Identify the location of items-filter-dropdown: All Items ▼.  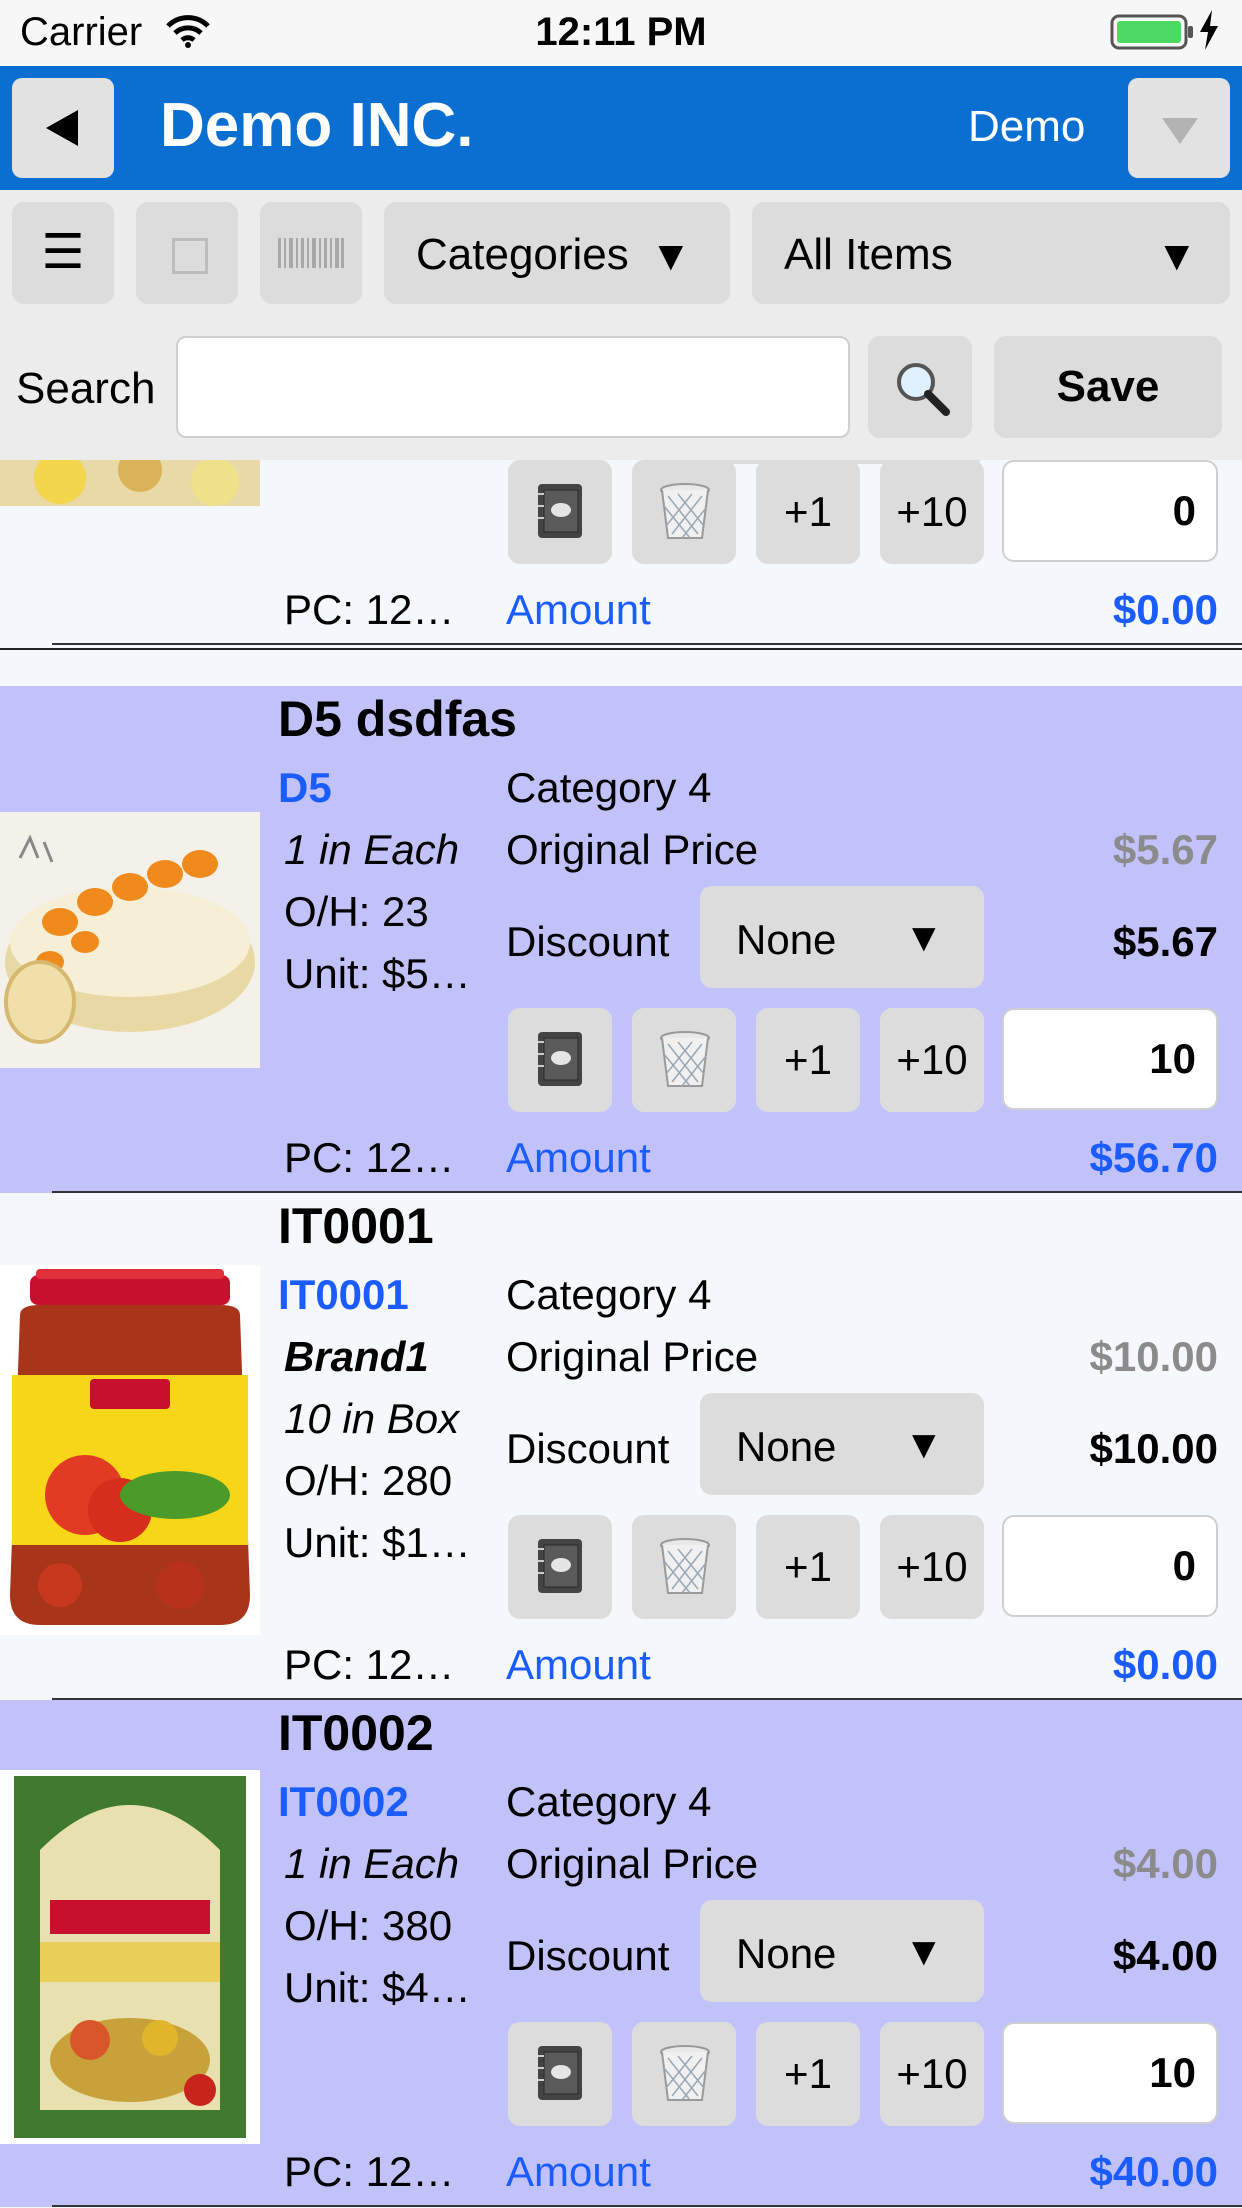
(991, 253).